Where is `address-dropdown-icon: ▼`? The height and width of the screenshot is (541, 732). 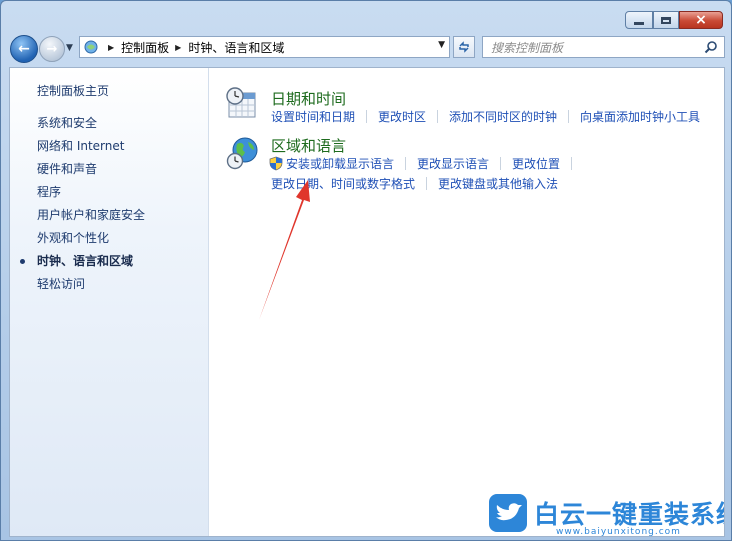
address-dropdown-icon: ▼ is located at coordinates (441, 45).